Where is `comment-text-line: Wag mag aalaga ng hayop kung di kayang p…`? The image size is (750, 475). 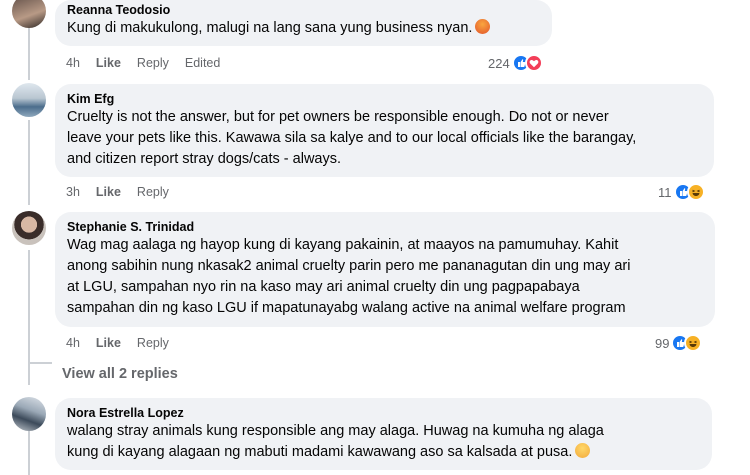 comment-text-line: Wag mag aalaga ng hayop kung di kayang p… is located at coordinates (343, 245).